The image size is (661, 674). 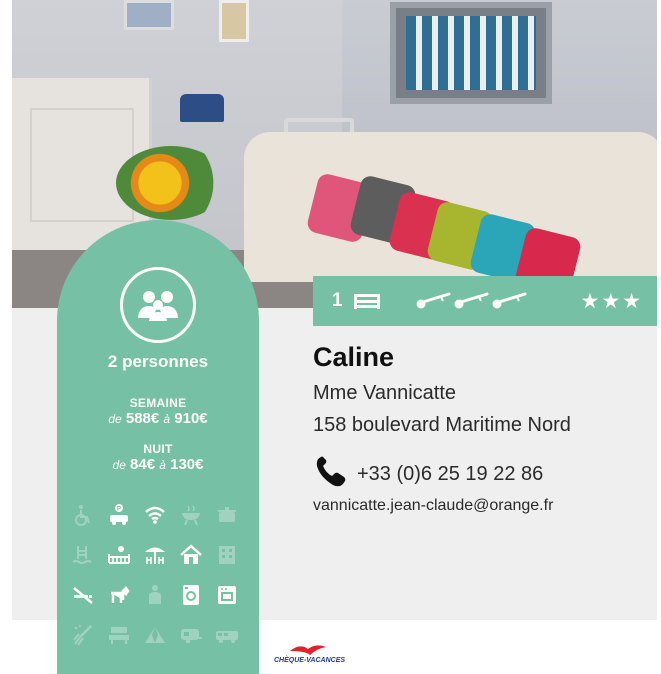 I want to click on wheelchair-icon, so click(x=83, y=515).